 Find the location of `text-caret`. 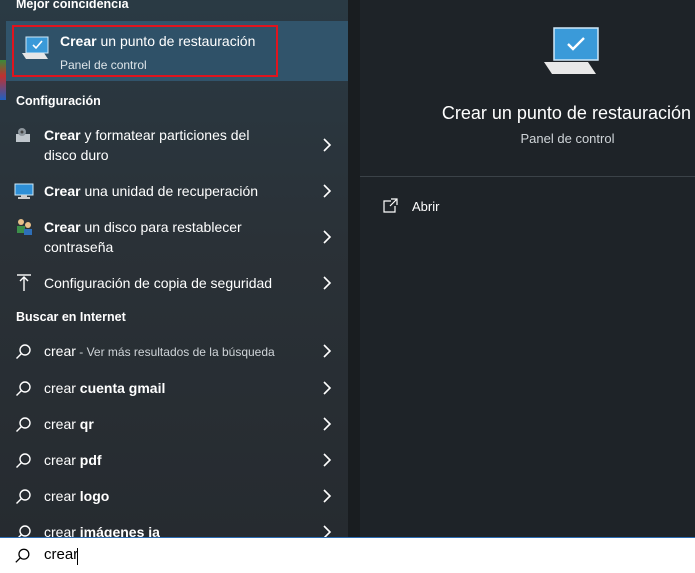

text-caret is located at coordinates (77, 556).